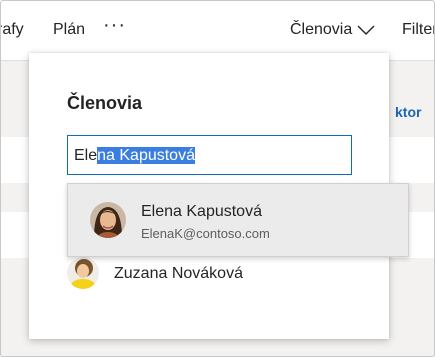 The image size is (435, 357). What do you see at coordinates (114, 25) in the screenshot?
I see `more-options-button: ···` at bounding box center [114, 25].